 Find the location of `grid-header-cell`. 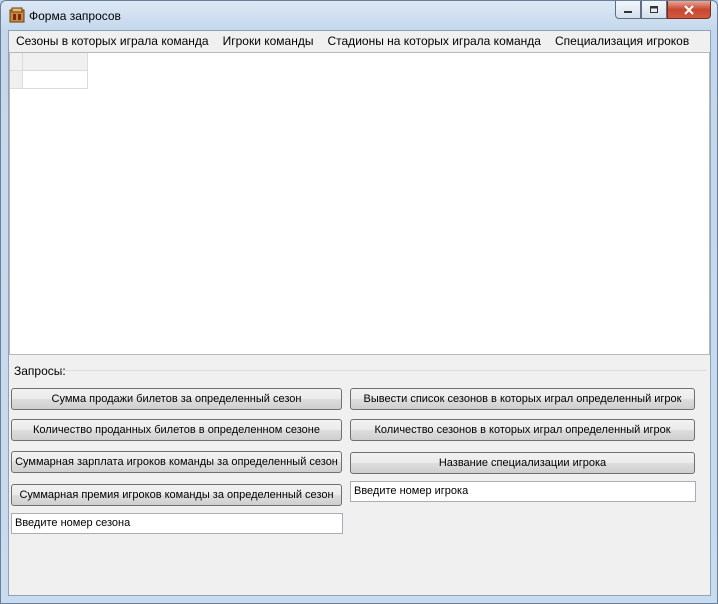

grid-header-cell is located at coordinates (55, 62).